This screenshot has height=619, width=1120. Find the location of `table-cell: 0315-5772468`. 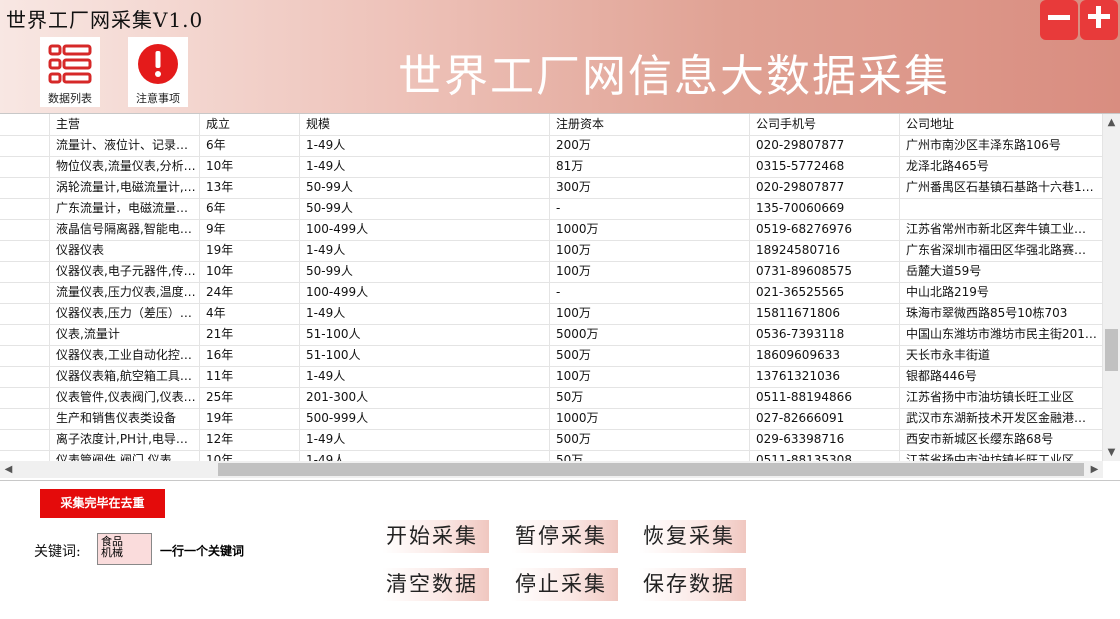

table-cell: 0315-5772468 is located at coordinates (825, 166).